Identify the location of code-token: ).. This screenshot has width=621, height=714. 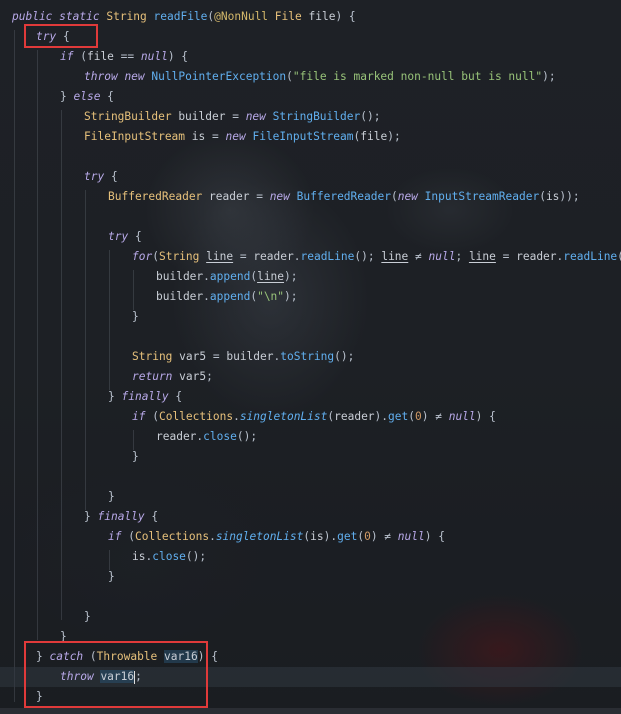
(381, 416).